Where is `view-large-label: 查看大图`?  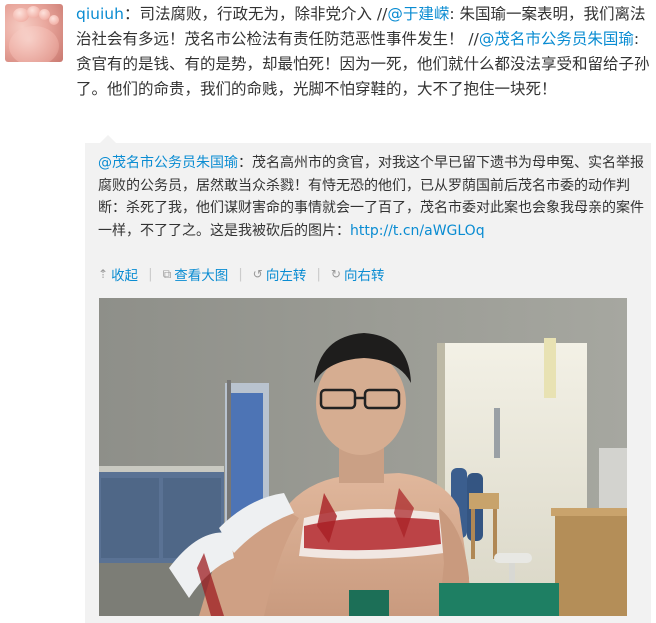 view-large-label: 查看大图 is located at coordinates (201, 276).